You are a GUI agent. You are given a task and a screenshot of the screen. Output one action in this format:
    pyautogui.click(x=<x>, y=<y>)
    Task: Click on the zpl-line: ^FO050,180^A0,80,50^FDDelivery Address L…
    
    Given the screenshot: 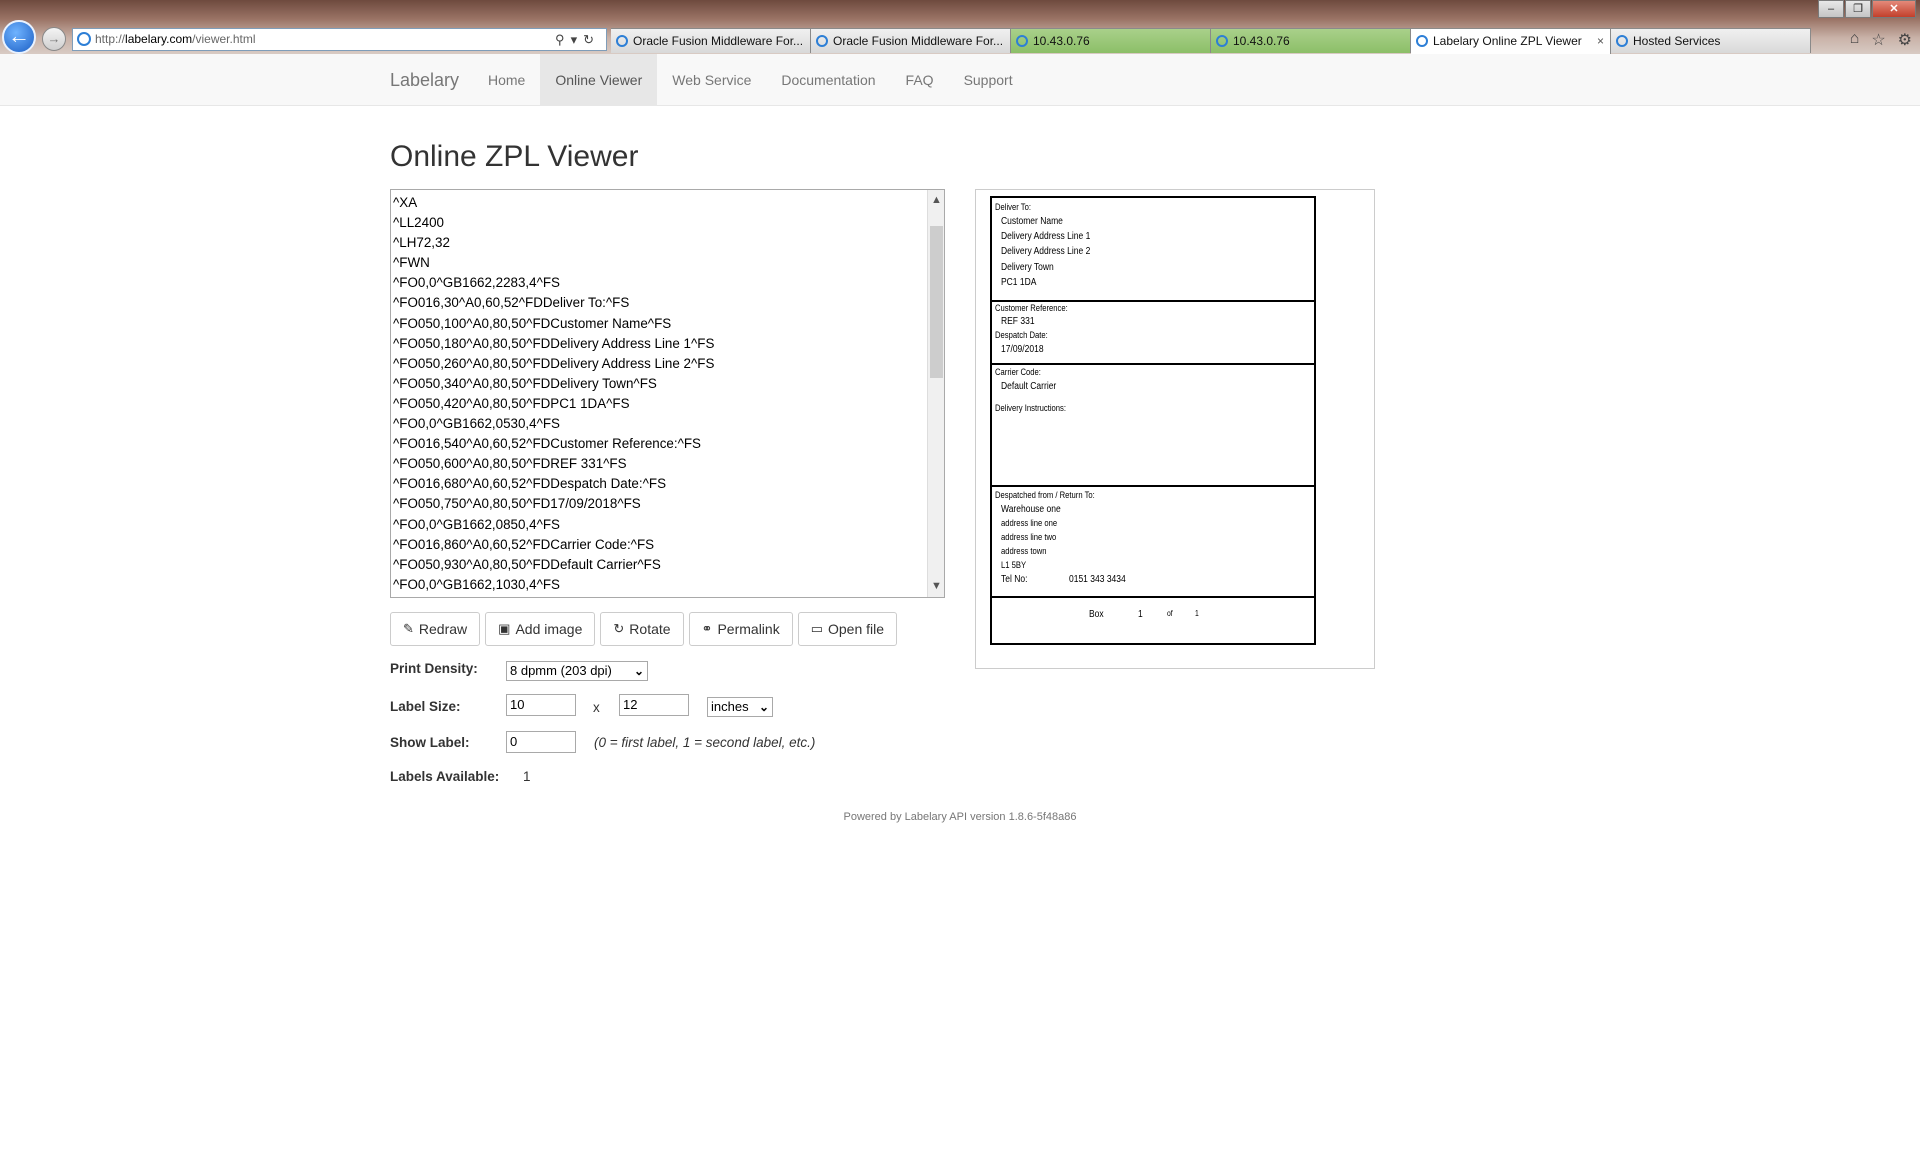 What is the action you would take?
    pyautogui.click(x=554, y=343)
    